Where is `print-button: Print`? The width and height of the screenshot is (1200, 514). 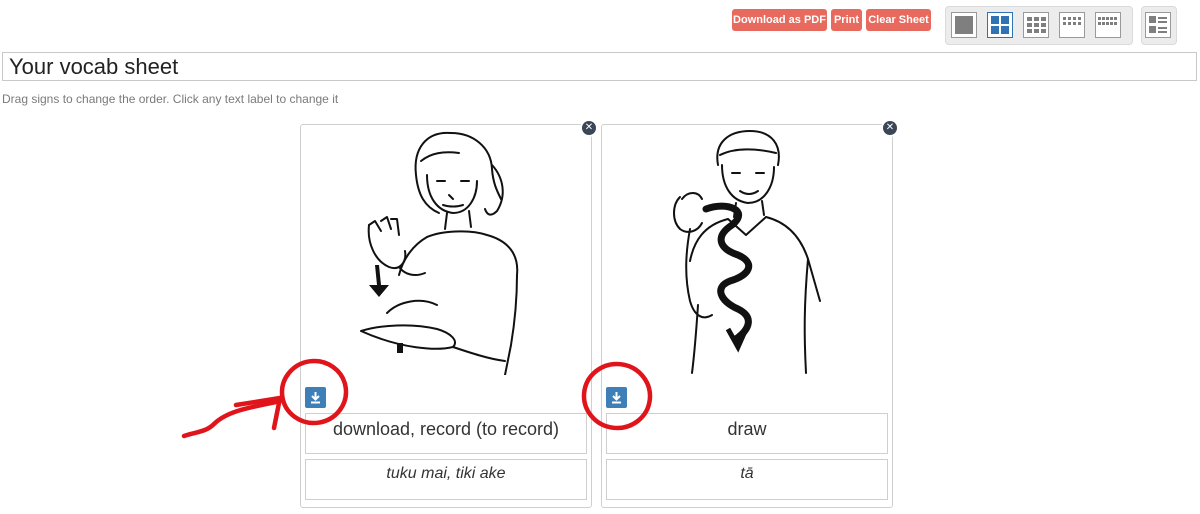 print-button: Print is located at coordinates (846, 20).